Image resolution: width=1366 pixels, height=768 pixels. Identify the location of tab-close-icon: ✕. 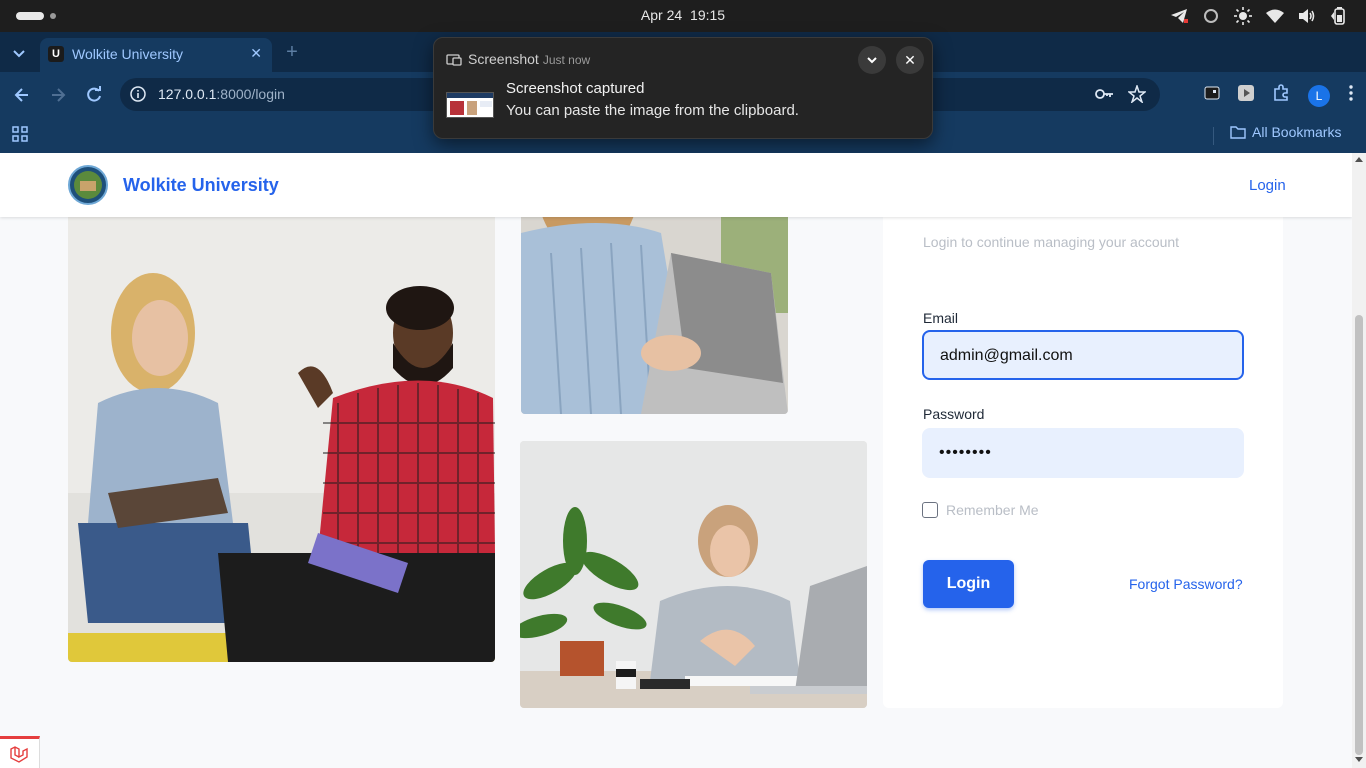
(256, 53).